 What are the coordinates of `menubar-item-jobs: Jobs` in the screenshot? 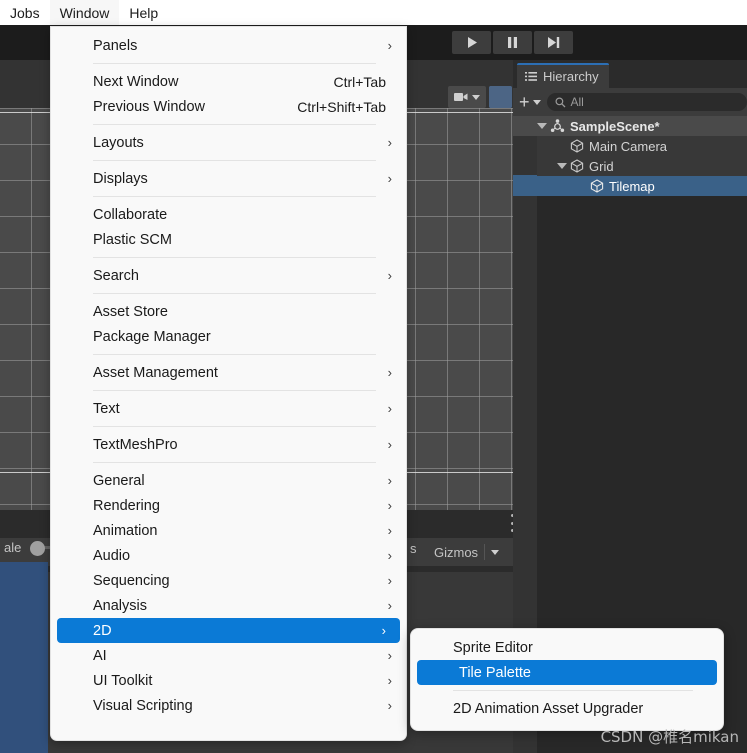 It's located at (25, 12).